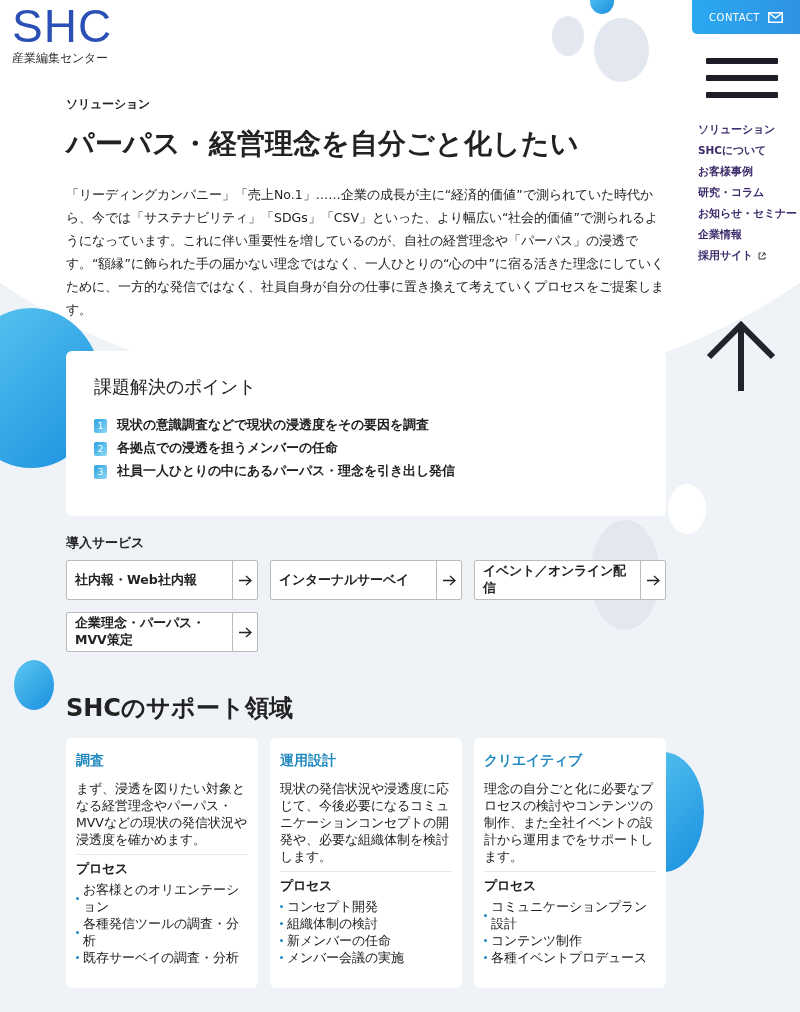 This screenshot has width=800, height=1012. Describe the element at coordinates (308, 761) in the screenshot. I see `card-title: 運用設計` at that location.